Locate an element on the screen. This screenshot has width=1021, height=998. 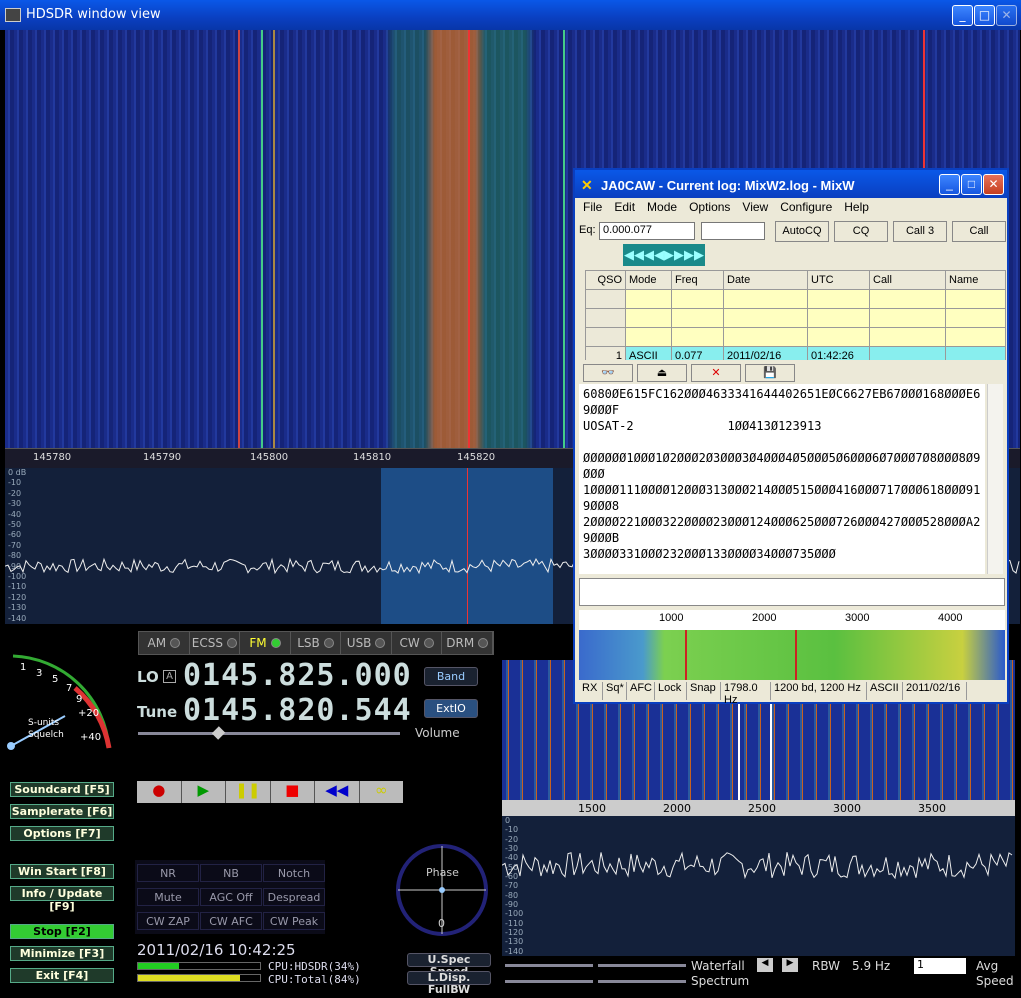
extio-button: ExtIO is located at coordinates (451, 708).